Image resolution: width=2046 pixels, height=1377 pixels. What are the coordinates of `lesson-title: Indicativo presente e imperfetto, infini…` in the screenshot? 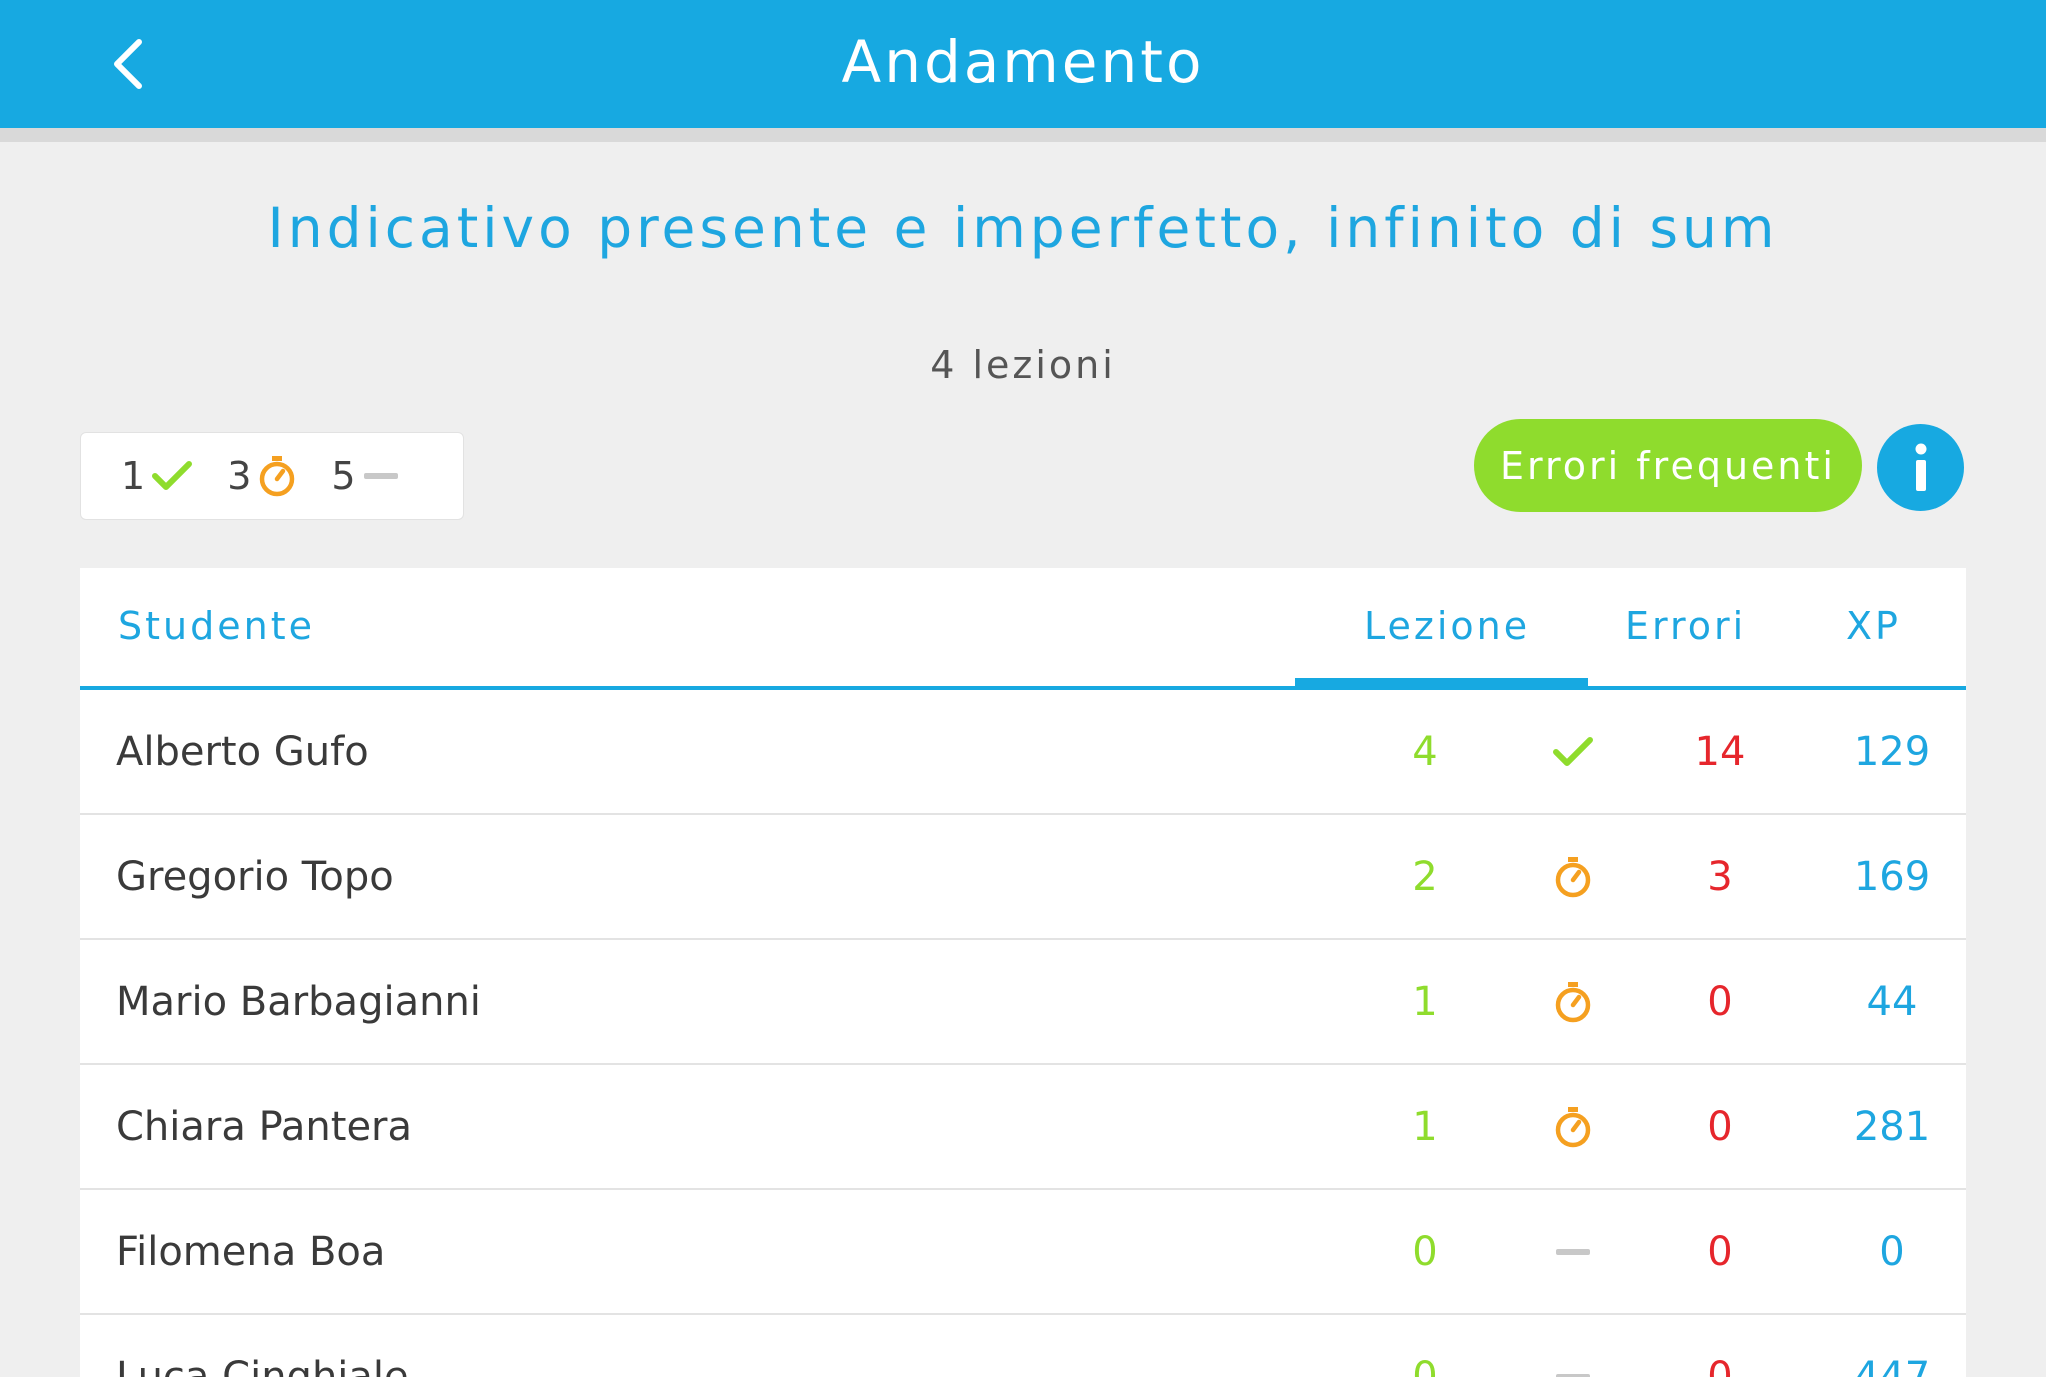 It's located at (1023, 228).